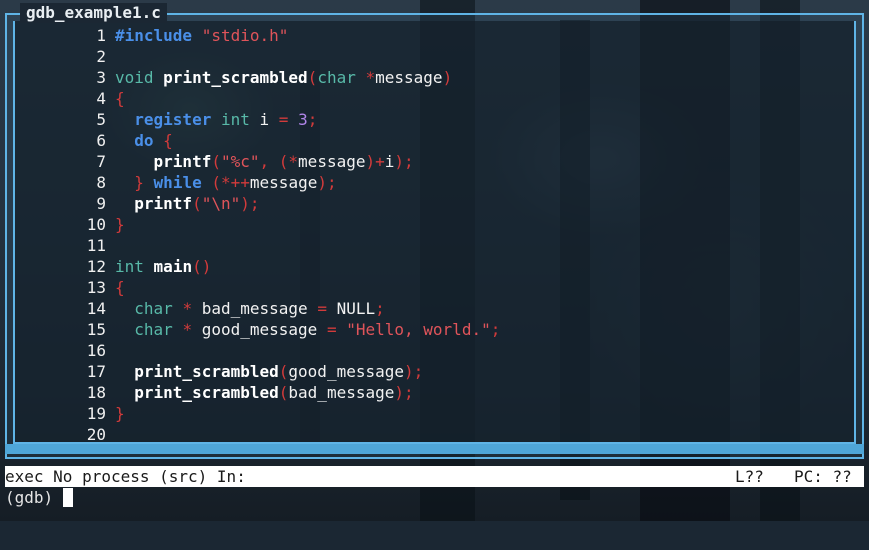  I want to click on code-token: *++, so click(235, 182).